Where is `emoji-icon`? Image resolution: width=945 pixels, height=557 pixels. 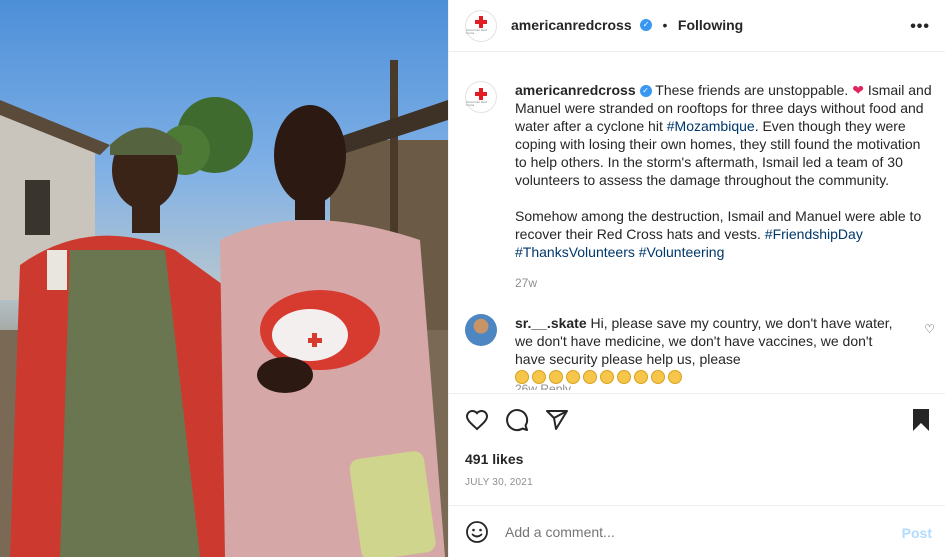 emoji-icon is located at coordinates (477, 532).